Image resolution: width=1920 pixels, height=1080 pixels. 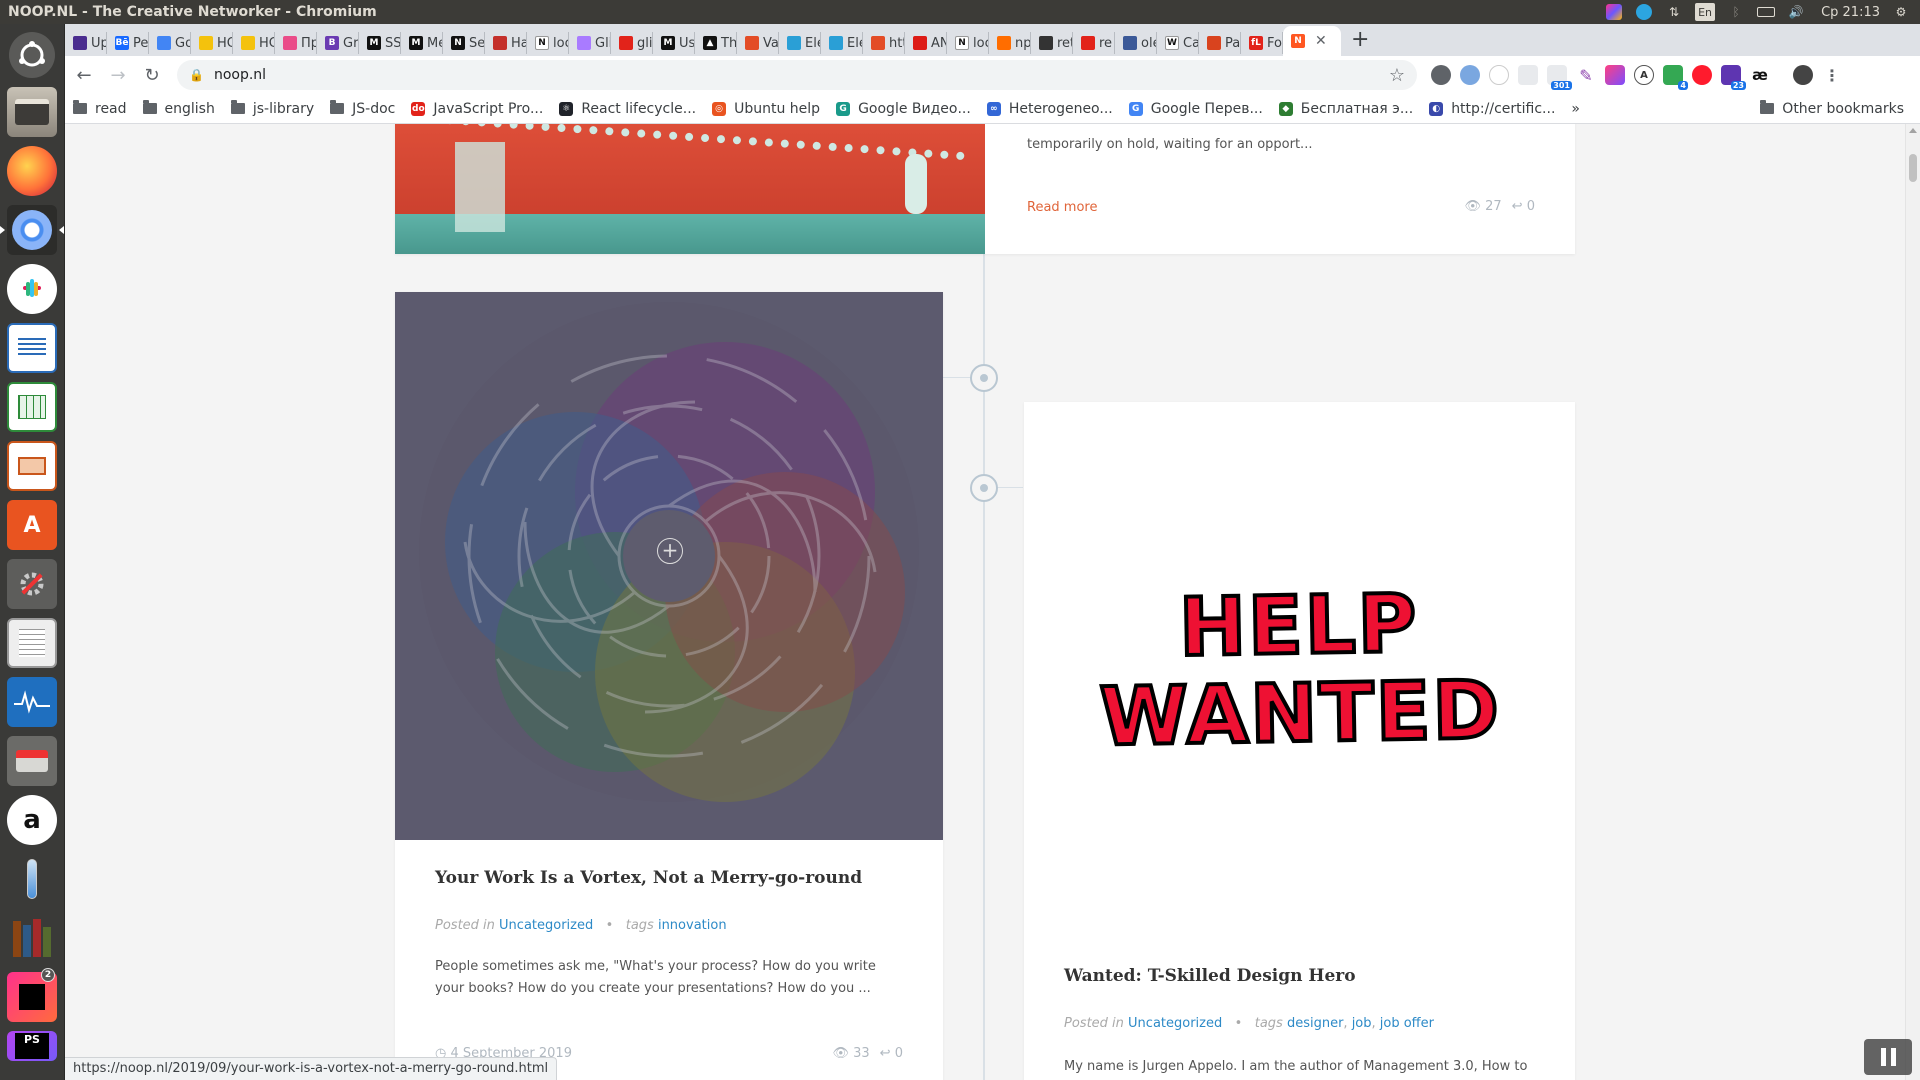 I want to click on browser-tab: M Me, so click(x=422, y=43).